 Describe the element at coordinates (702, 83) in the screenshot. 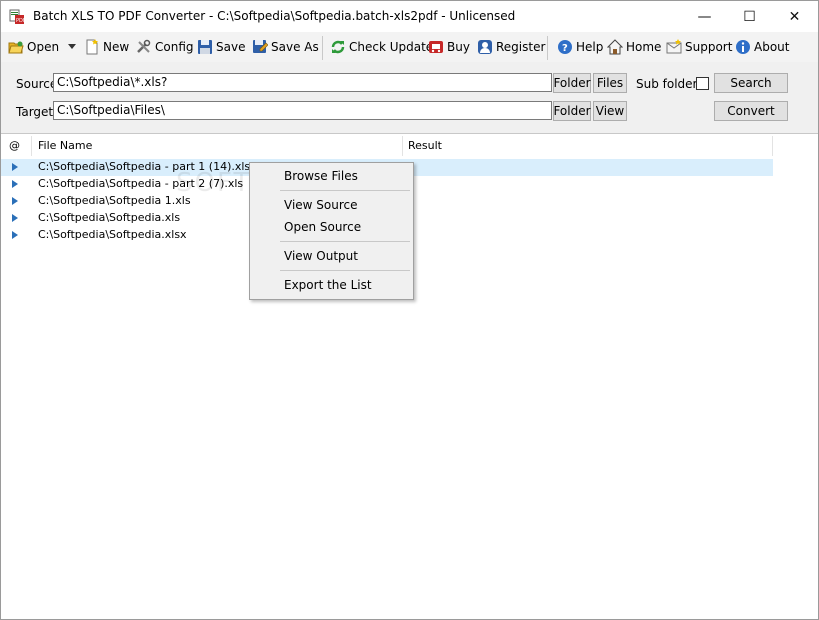

I see `subfolders-checkbox` at that location.